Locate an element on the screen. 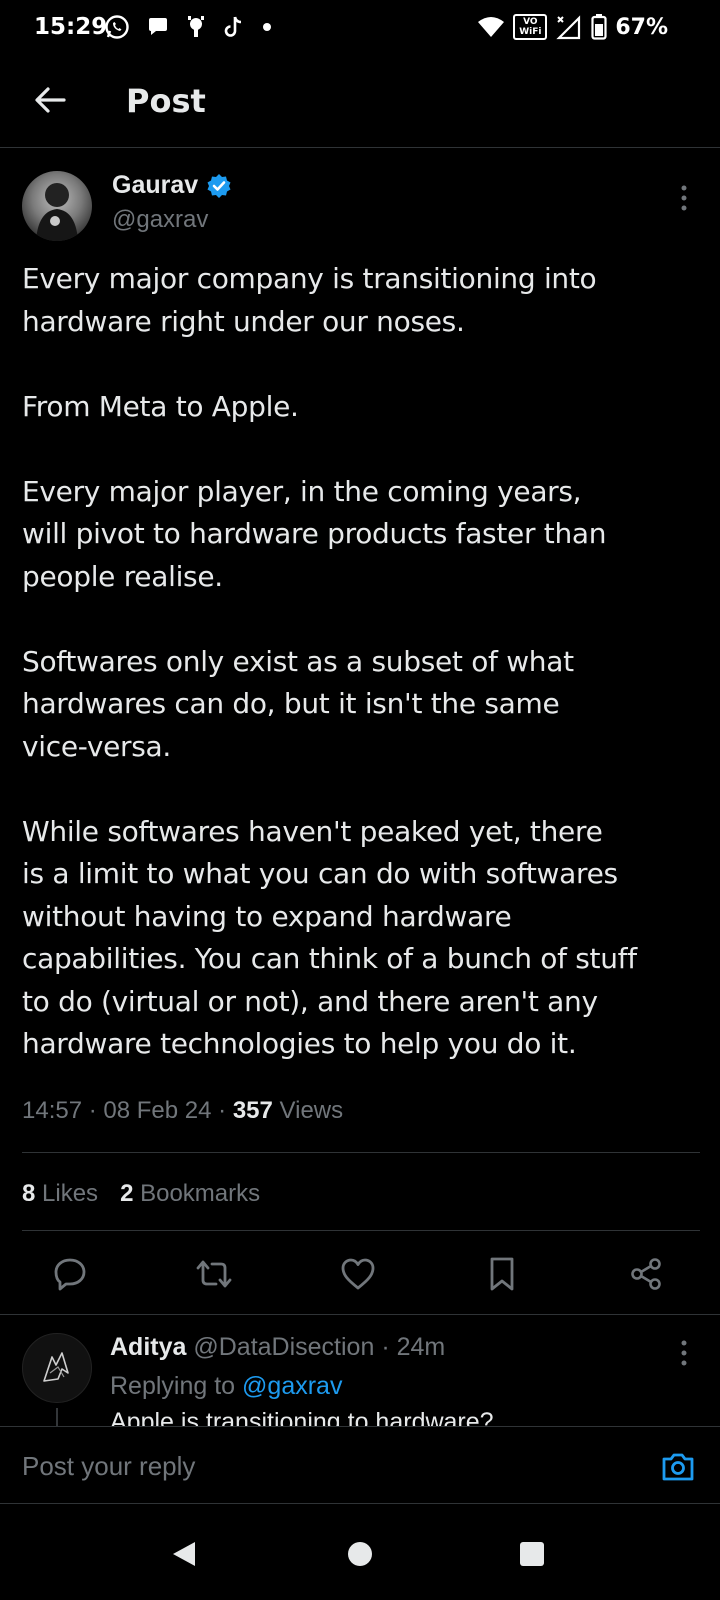 This screenshot has width=720, height=1600. views-label: Views is located at coordinates (312, 1110).